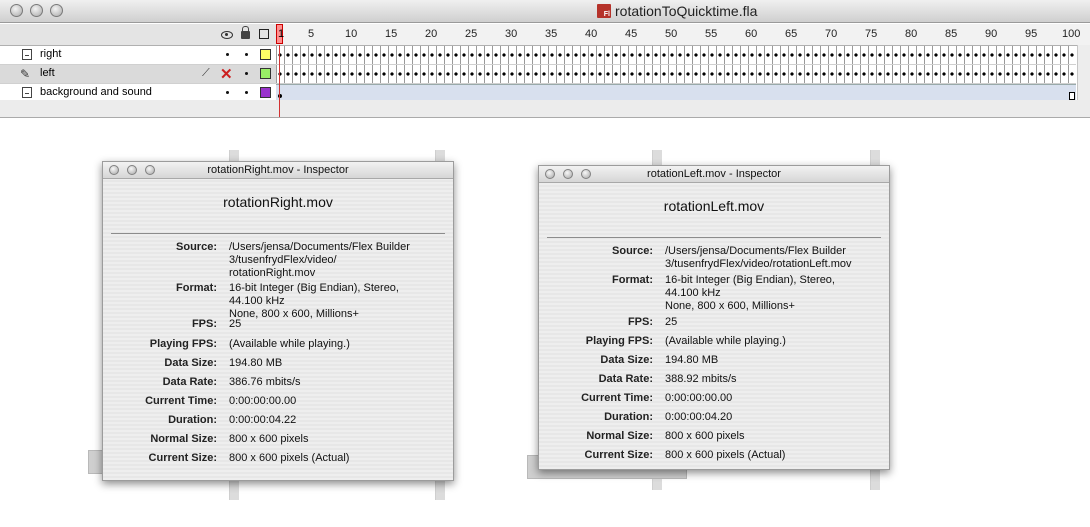  What do you see at coordinates (1072, 96) in the screenshot?
I see `end-frame-marker` at bounding box center [1072, 96].